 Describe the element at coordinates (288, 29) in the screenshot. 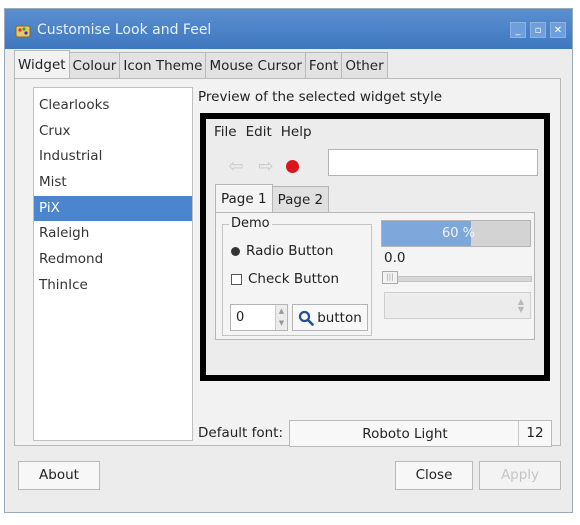

I see `title-bar: Customise Look and Feel _ ▫ ✕` at that location.